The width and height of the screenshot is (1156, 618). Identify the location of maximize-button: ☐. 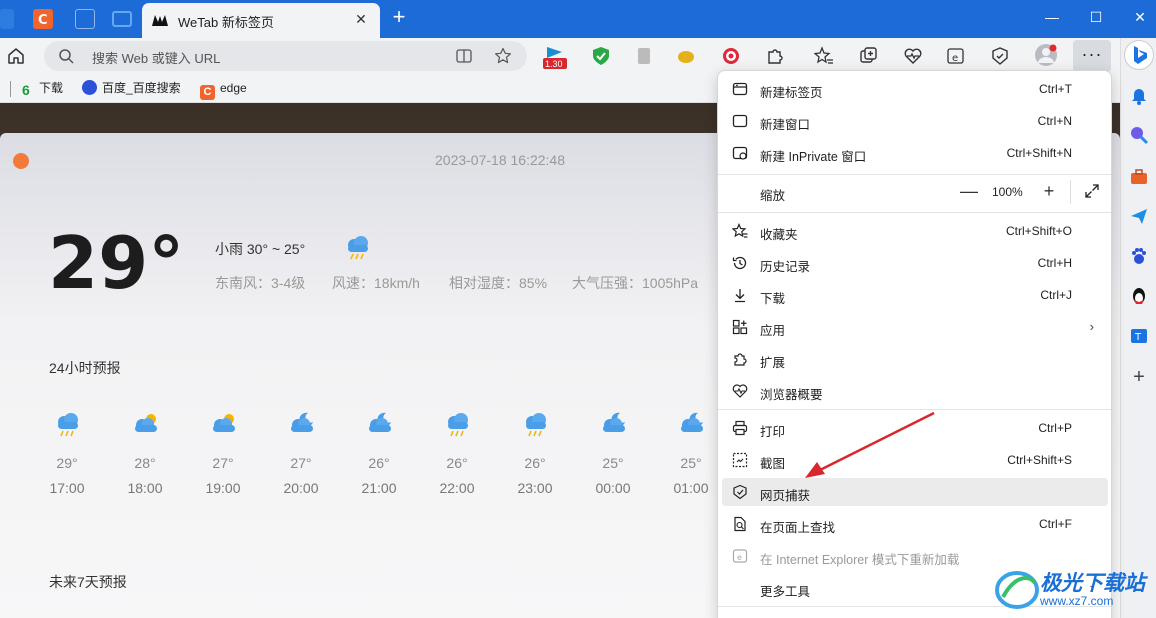
(1096, 17).